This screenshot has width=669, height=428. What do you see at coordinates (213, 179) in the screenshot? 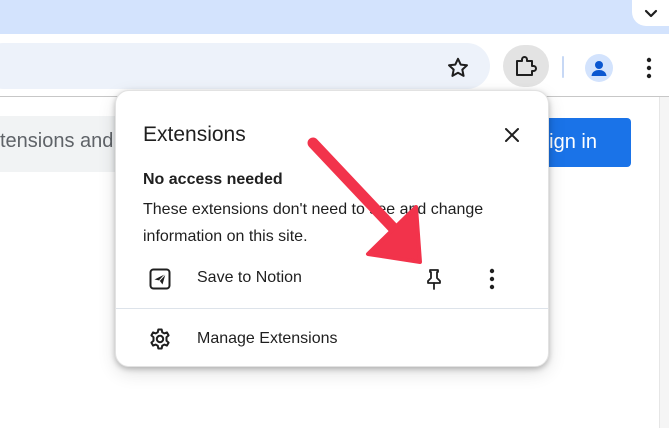
I see `section-heading: No access needed` at bounding box center [213, 179].